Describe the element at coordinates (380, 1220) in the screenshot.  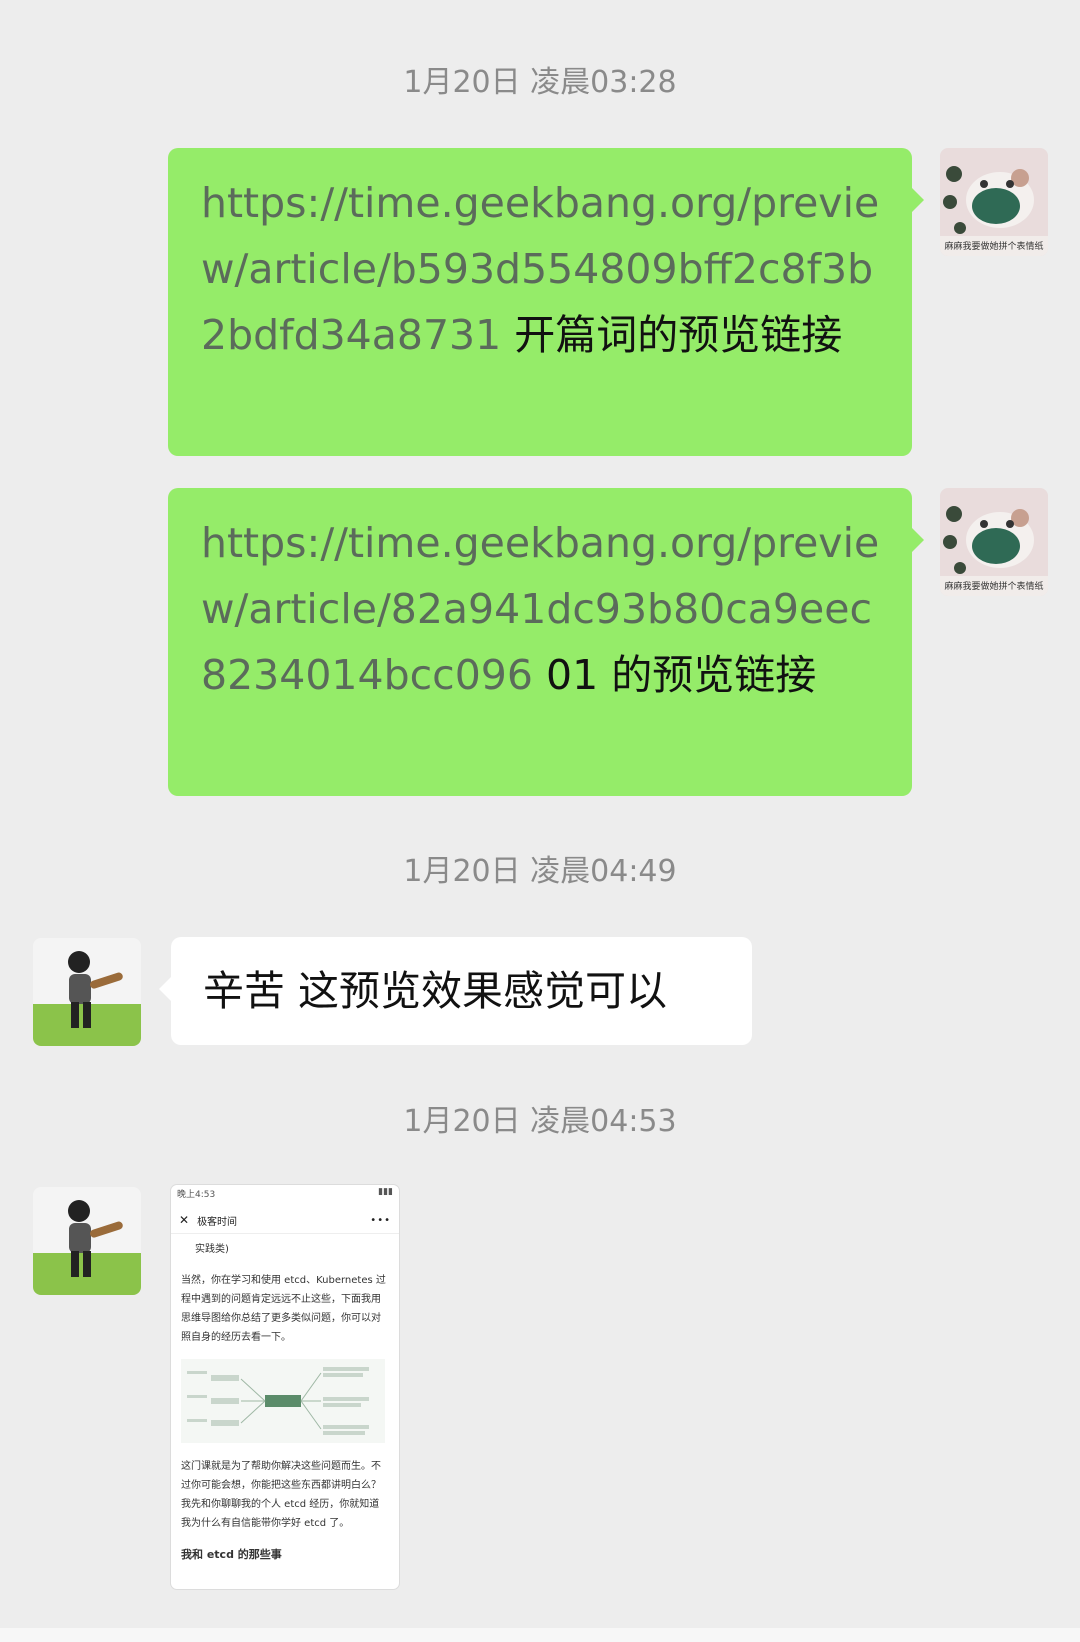
I see `more-icon: •••` at that location.